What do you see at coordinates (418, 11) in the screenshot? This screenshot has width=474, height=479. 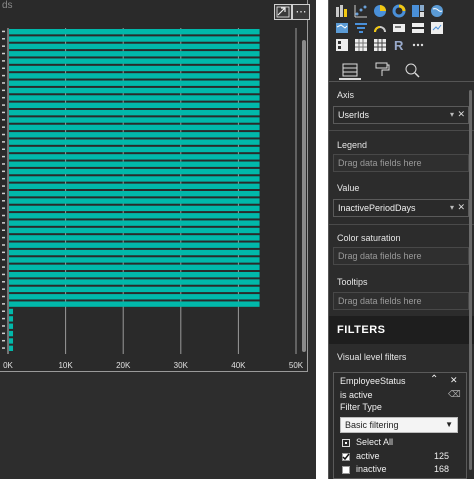 I see `treemap-icon` at bounding box center [418, 11].